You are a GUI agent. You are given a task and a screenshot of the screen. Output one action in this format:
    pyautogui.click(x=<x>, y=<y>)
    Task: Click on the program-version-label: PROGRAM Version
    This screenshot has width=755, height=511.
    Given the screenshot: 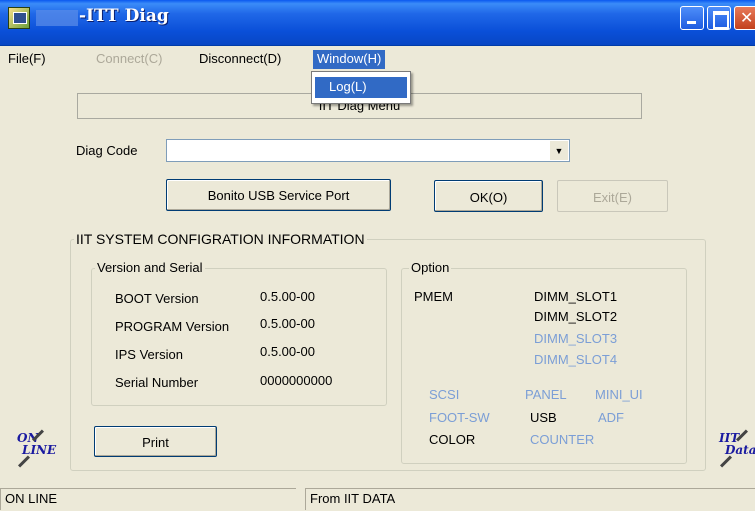 What is the action you would take?
    pyautogui.click(x=172, y=326)
    